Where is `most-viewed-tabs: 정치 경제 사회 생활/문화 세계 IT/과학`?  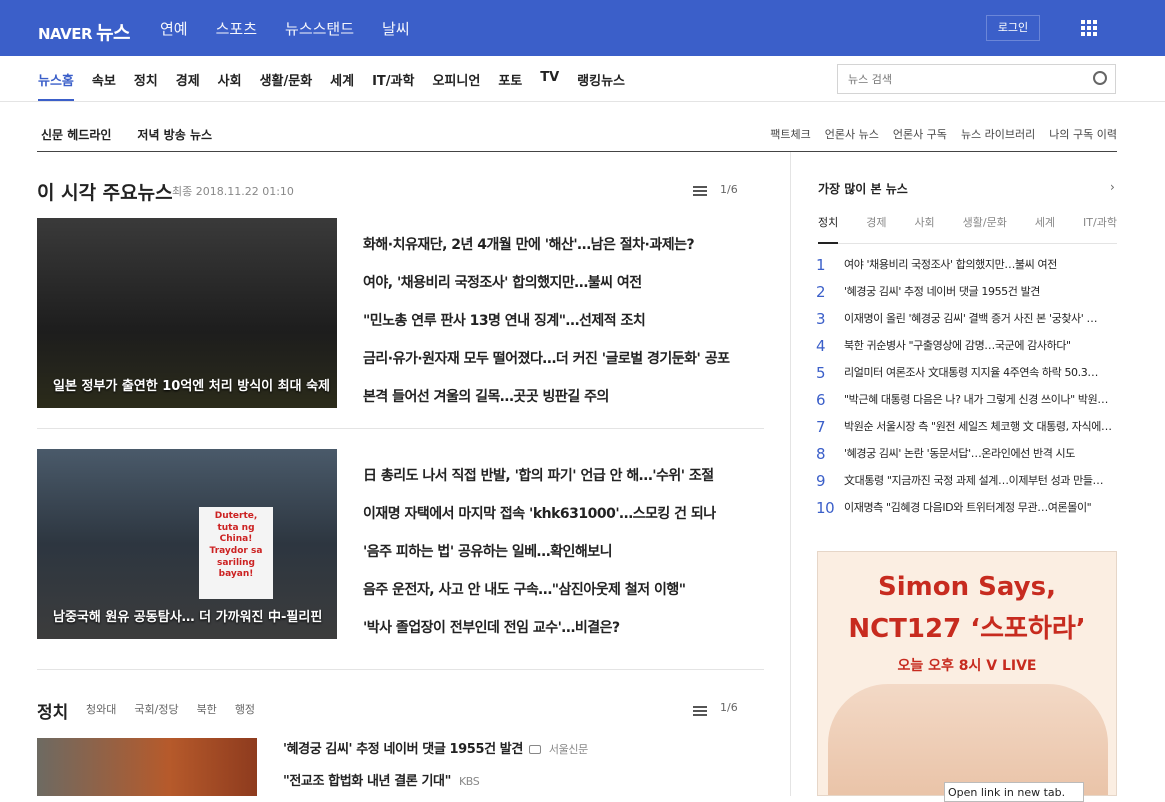 most-viewed-tabs: 정치 경제 사회 생활/문화 세계 IT/과학 is located at coordinates (967, 229).